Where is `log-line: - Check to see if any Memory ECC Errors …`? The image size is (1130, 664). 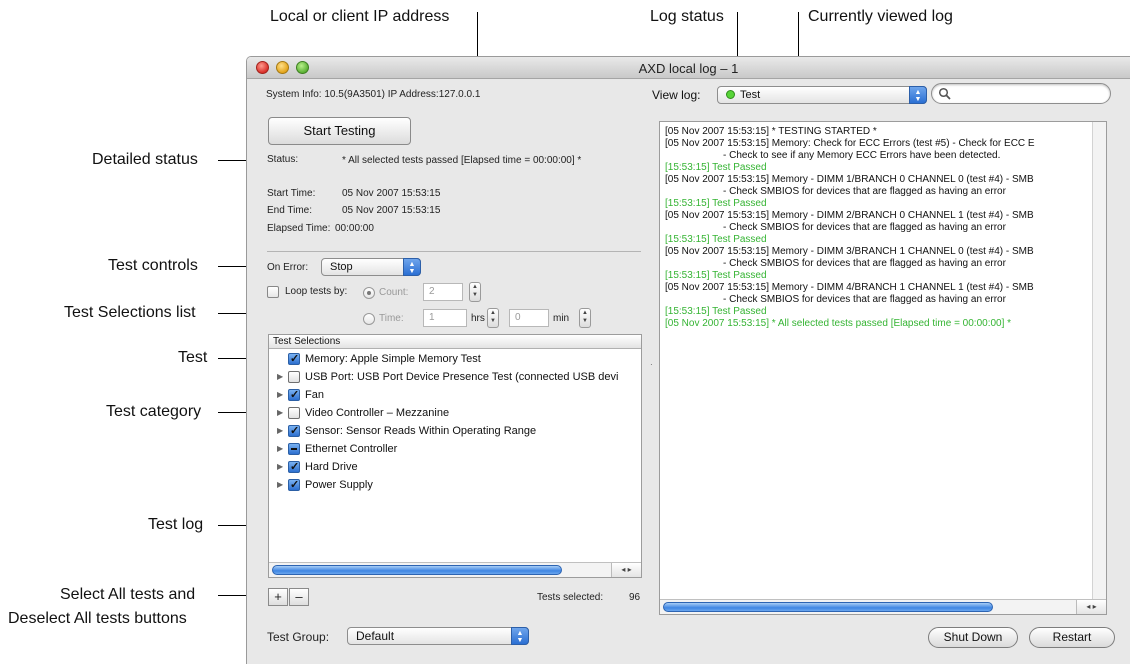 log-line: - Check to see if any Memory ECC Errors … is located at coordinates (862, 155).